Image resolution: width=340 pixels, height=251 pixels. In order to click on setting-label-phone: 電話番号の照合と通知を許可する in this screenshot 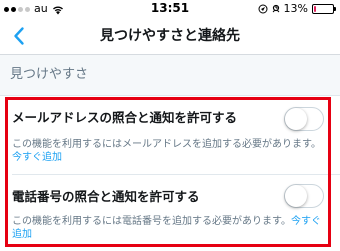, I will do `click(106, 196)`.